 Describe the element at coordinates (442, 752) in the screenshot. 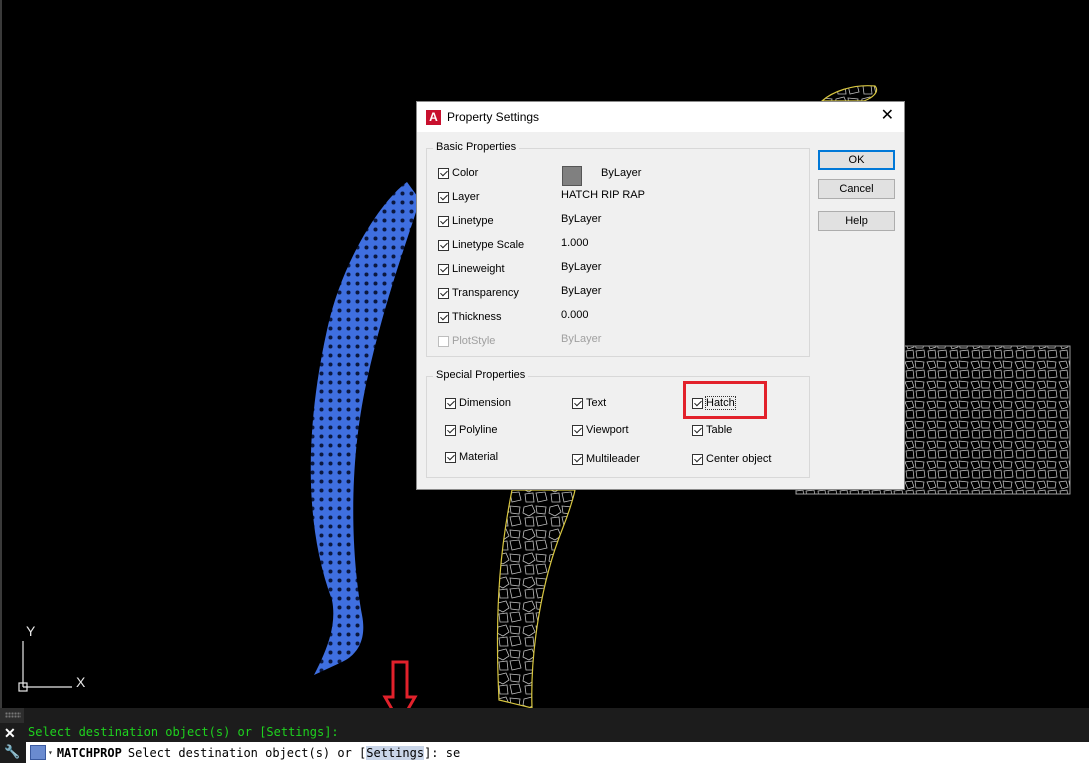

I see `command-prompt-after: ]: se` at that location.